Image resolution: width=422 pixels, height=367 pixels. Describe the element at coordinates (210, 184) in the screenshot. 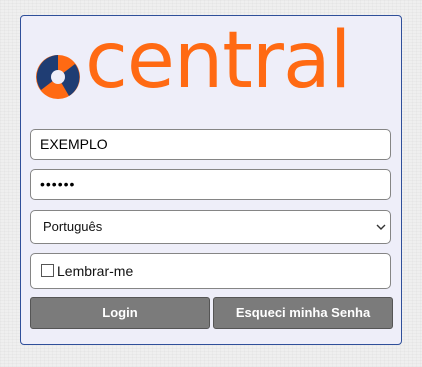

I see `password-input: ••••••` at that location.